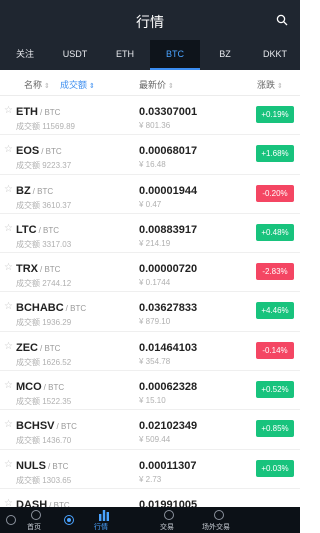  I want to click on nav-item-3: 场外交易, so click(224, 520).